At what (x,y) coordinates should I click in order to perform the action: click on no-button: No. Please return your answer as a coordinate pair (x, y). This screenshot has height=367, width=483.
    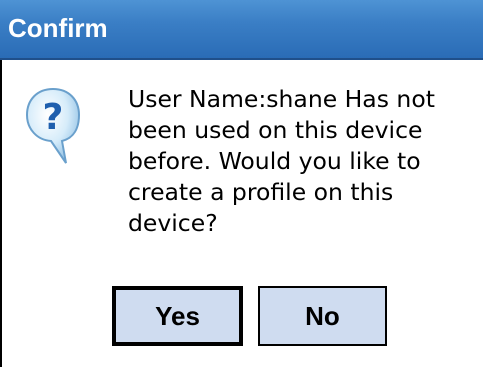
    Looking at the image, I should click on (322, 316).